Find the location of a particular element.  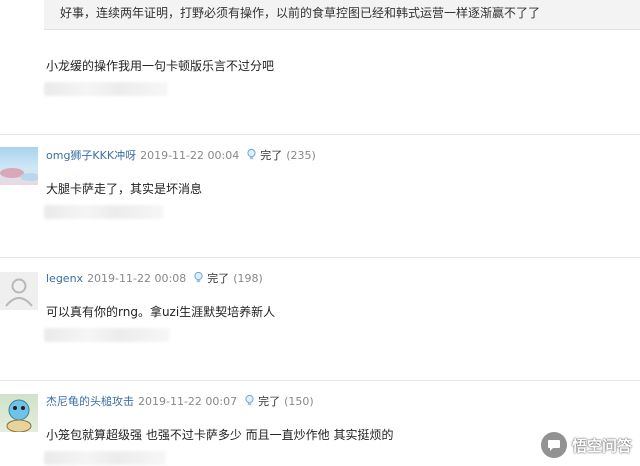

comment-date: 2019-11-22 00:08 is located at coordinates (137, 278).